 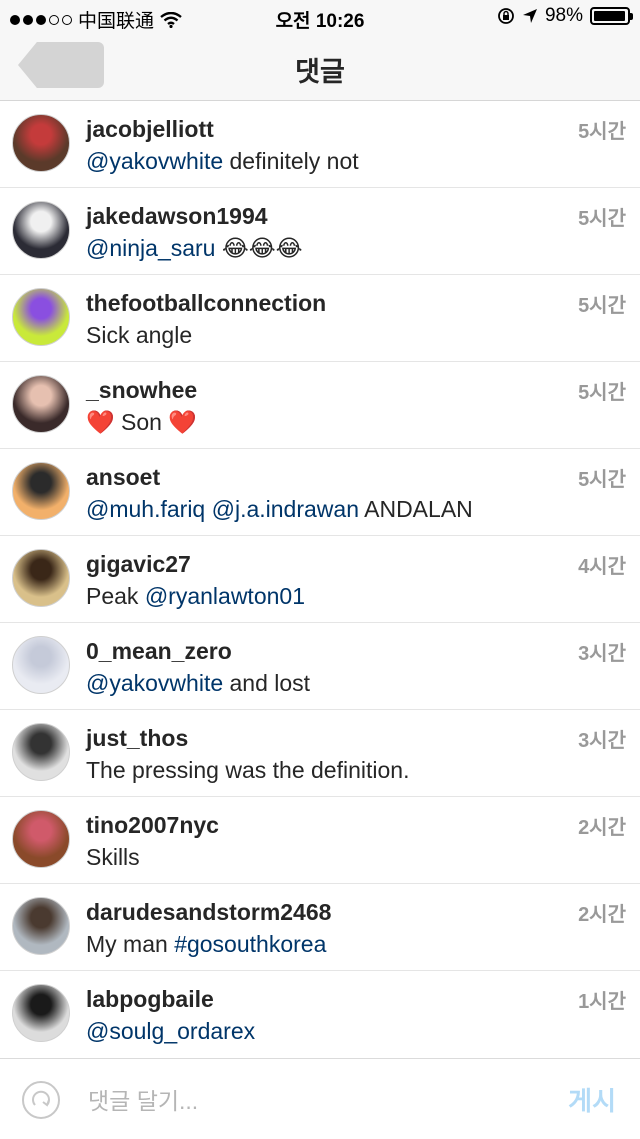 I want to click on comment-text: My man #gosouthkorea, so click(x=206, y=944).